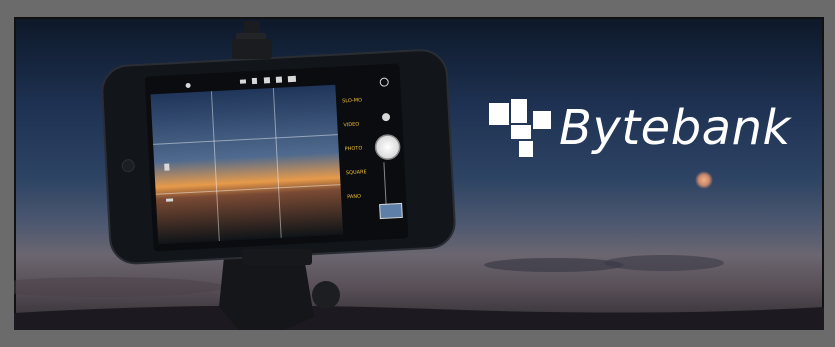  I want to click on live-icon, so click(279, 79).